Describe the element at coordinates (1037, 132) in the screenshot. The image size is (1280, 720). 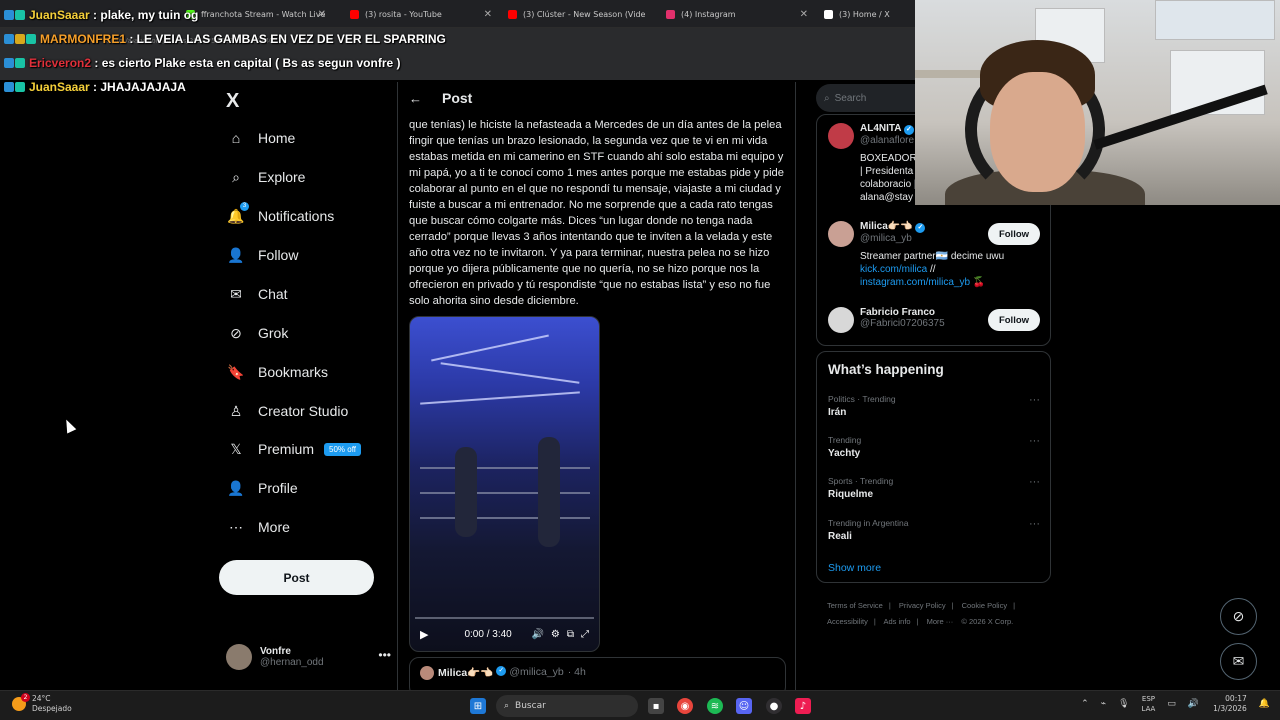
I see `streamer-face` at that location.